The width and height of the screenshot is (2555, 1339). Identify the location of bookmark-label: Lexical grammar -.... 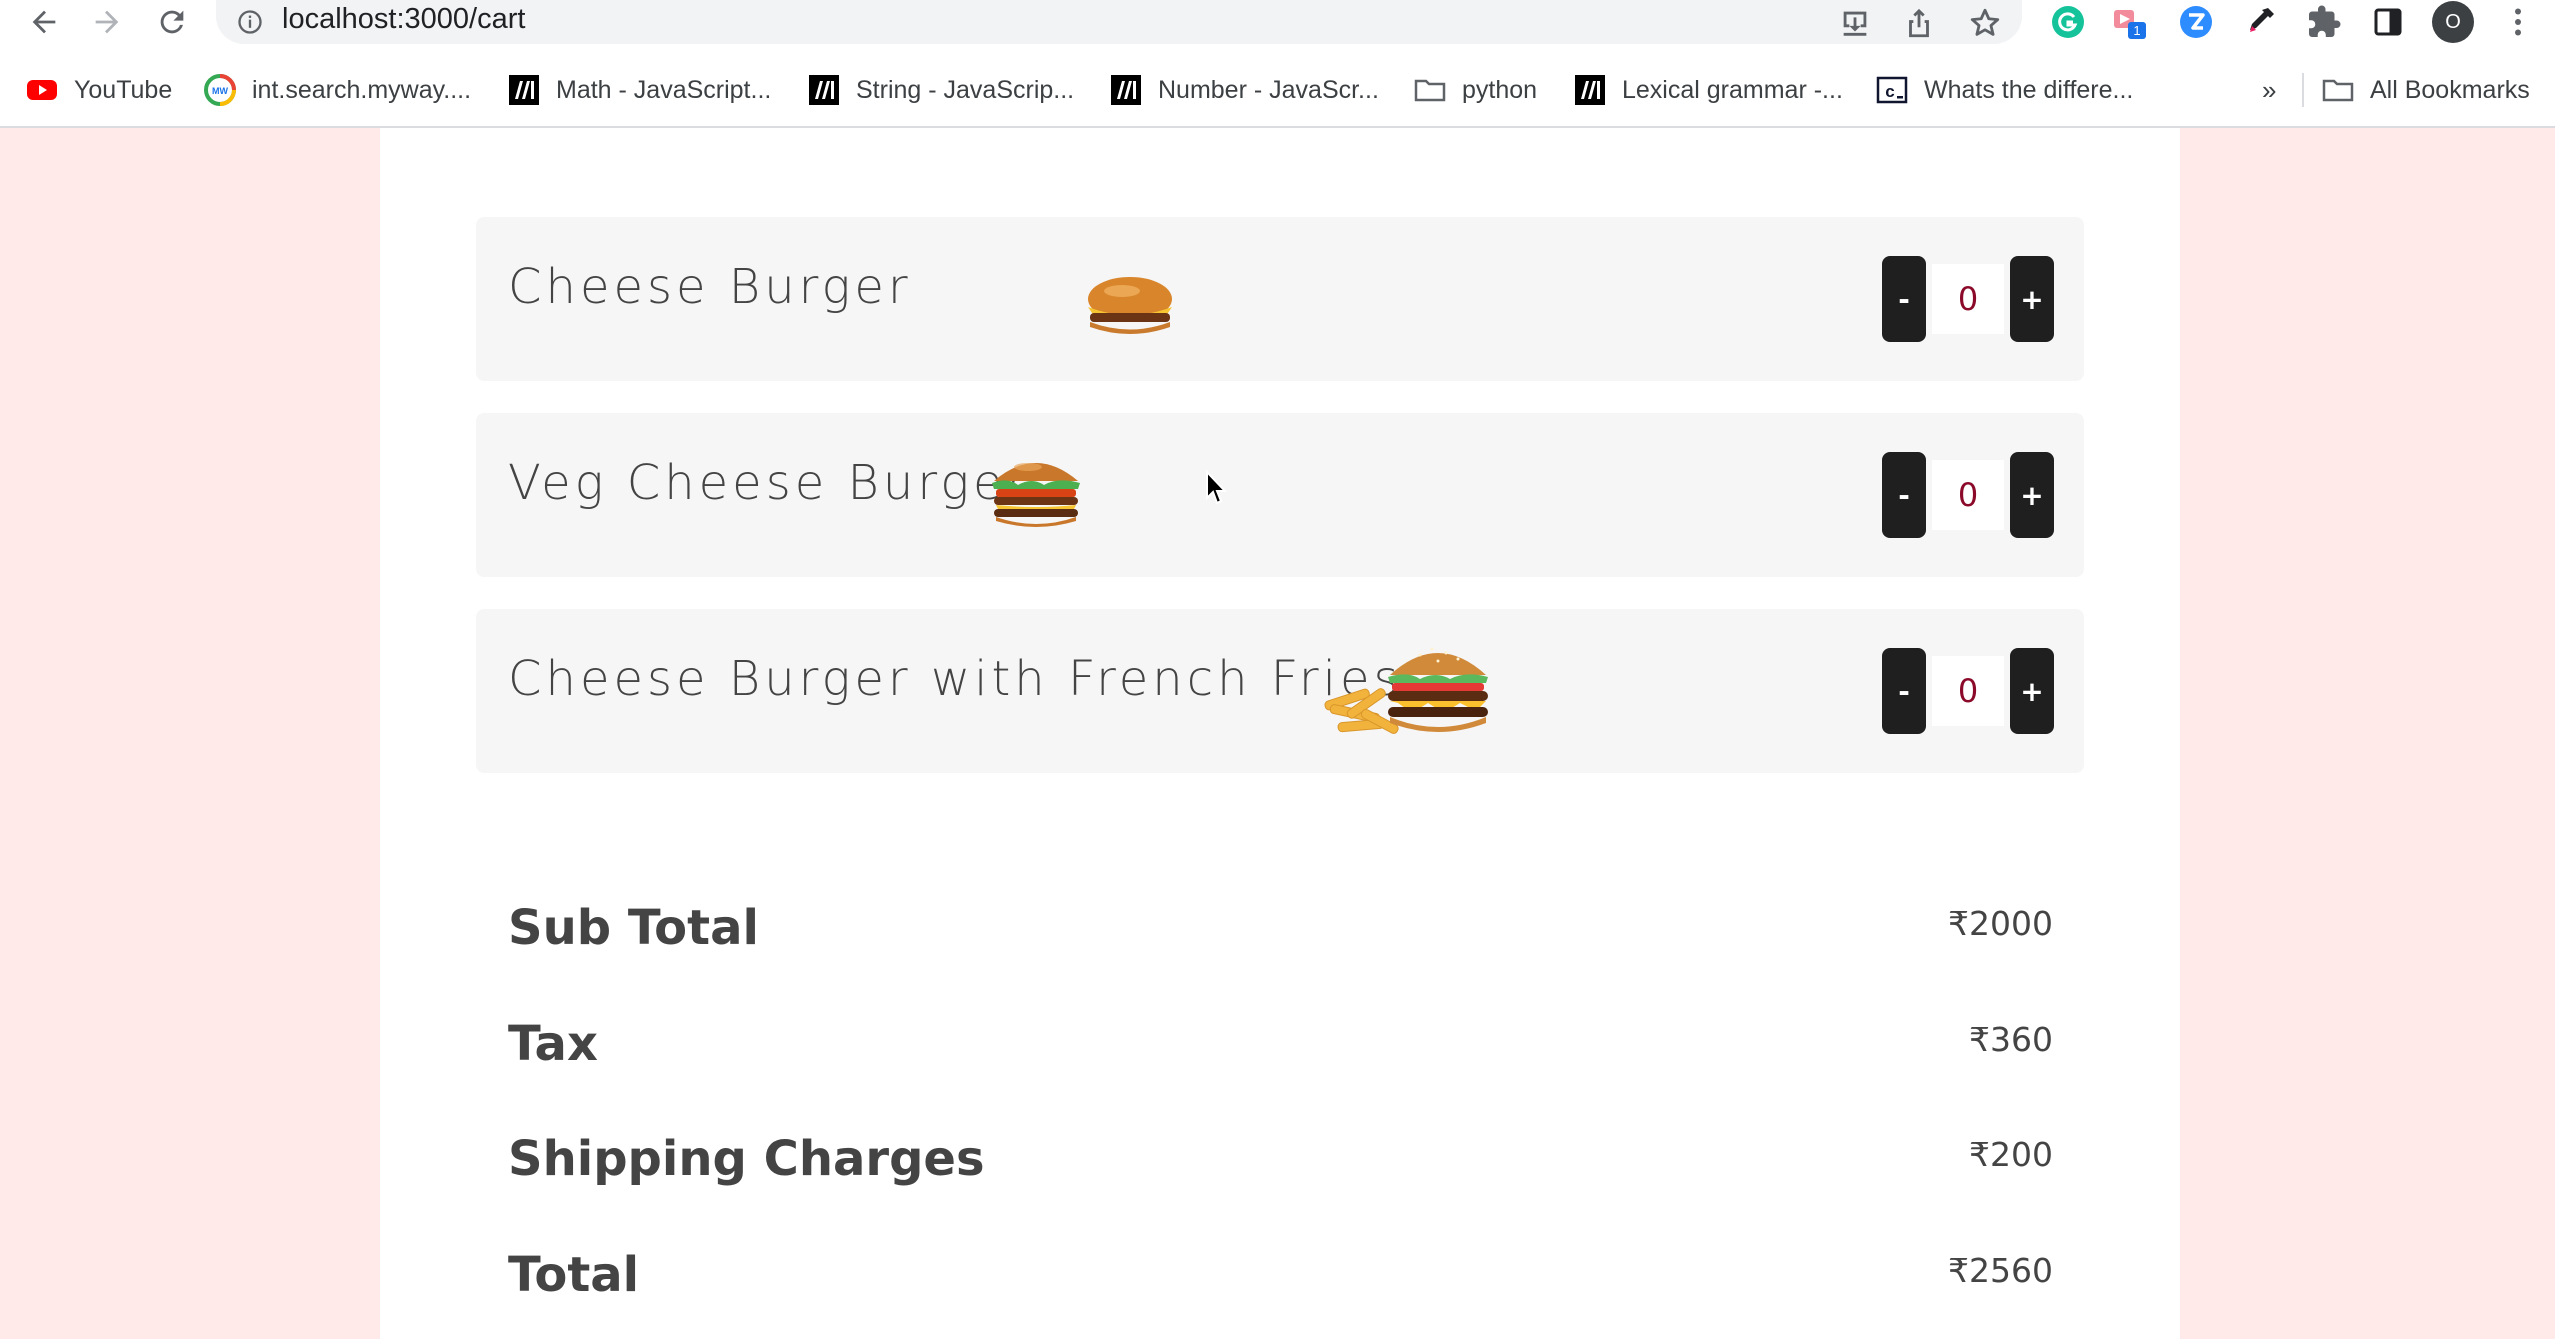
(1732, 89).